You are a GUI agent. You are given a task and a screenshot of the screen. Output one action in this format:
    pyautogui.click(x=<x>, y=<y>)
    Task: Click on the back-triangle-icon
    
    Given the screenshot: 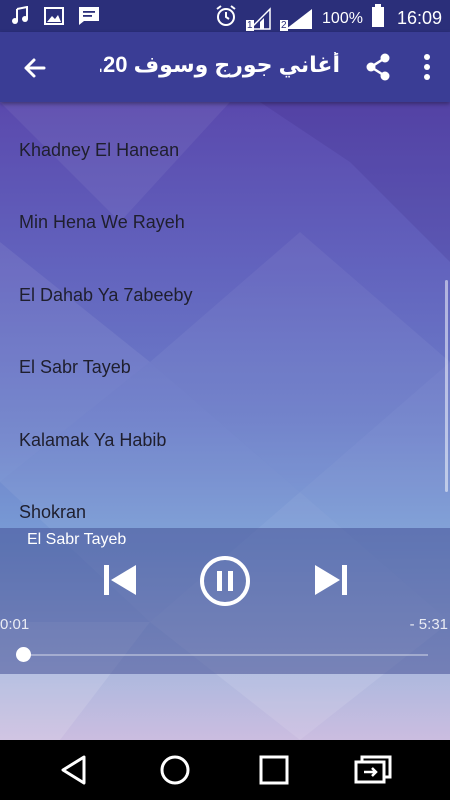 What is the action you would take?
    pyautogui.click(x=74, y=772)
    